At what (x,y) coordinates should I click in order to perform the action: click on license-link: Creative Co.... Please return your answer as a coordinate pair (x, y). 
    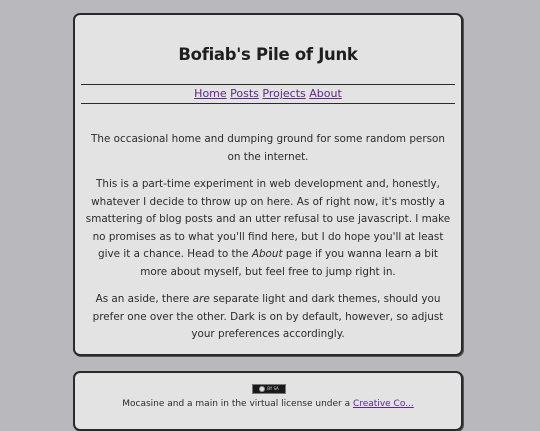
    Looking at the image, I should click on (383, 404).